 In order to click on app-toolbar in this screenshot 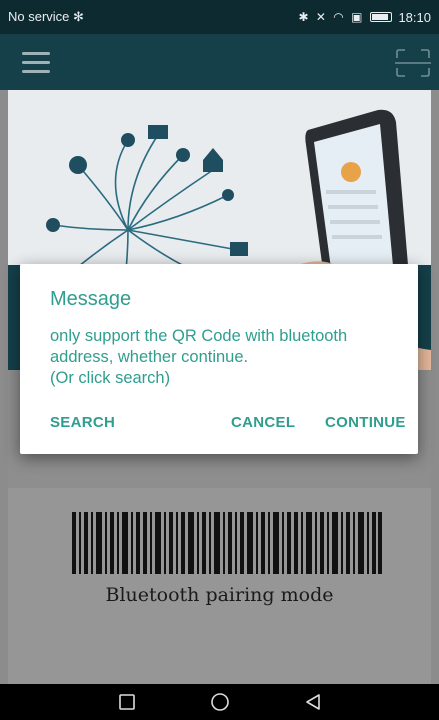, I will do `click(219, 62)`.